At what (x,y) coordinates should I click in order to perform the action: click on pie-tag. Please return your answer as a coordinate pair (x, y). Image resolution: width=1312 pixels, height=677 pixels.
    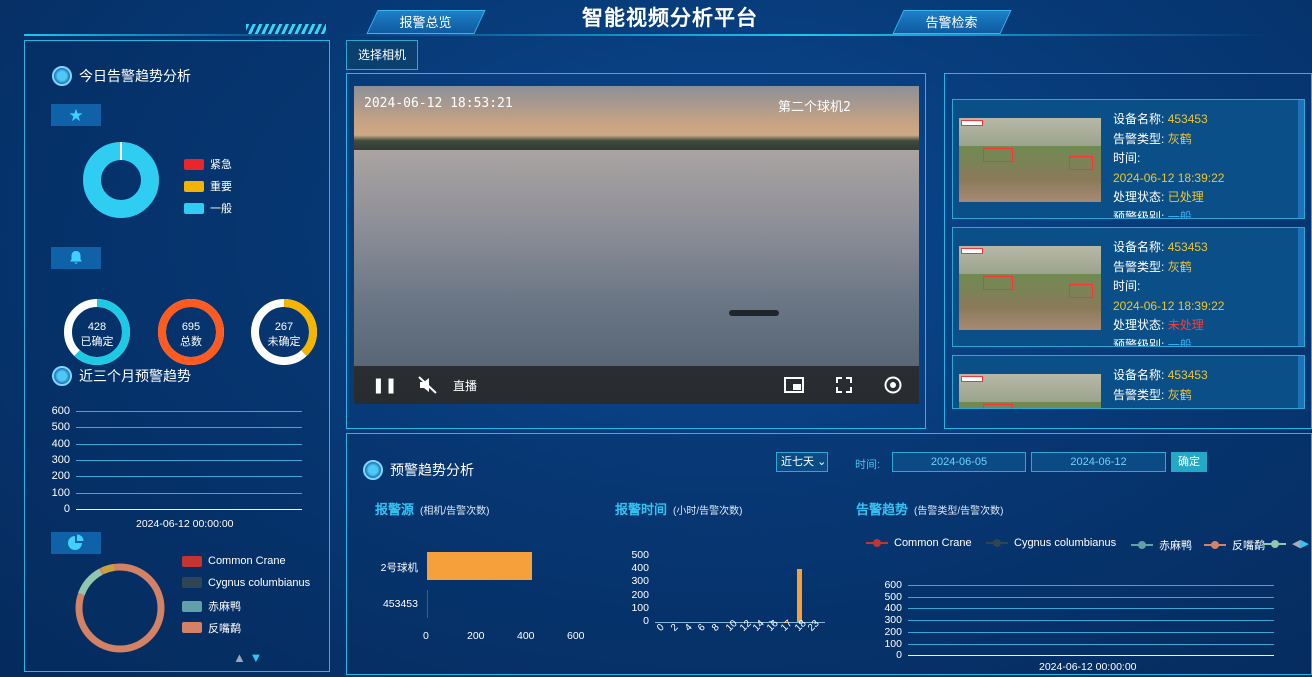
    Looking at the image, I should click on (76, 543).